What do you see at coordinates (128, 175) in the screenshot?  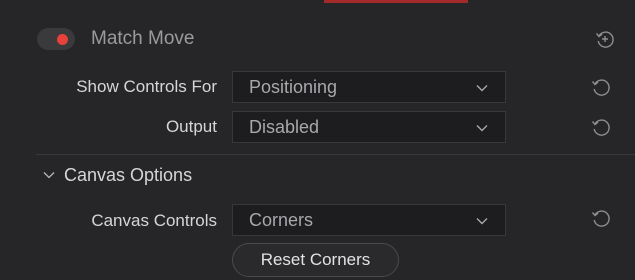 I see `canvas-options-section-title: Canvas Options` at bounding box center [128, 175].